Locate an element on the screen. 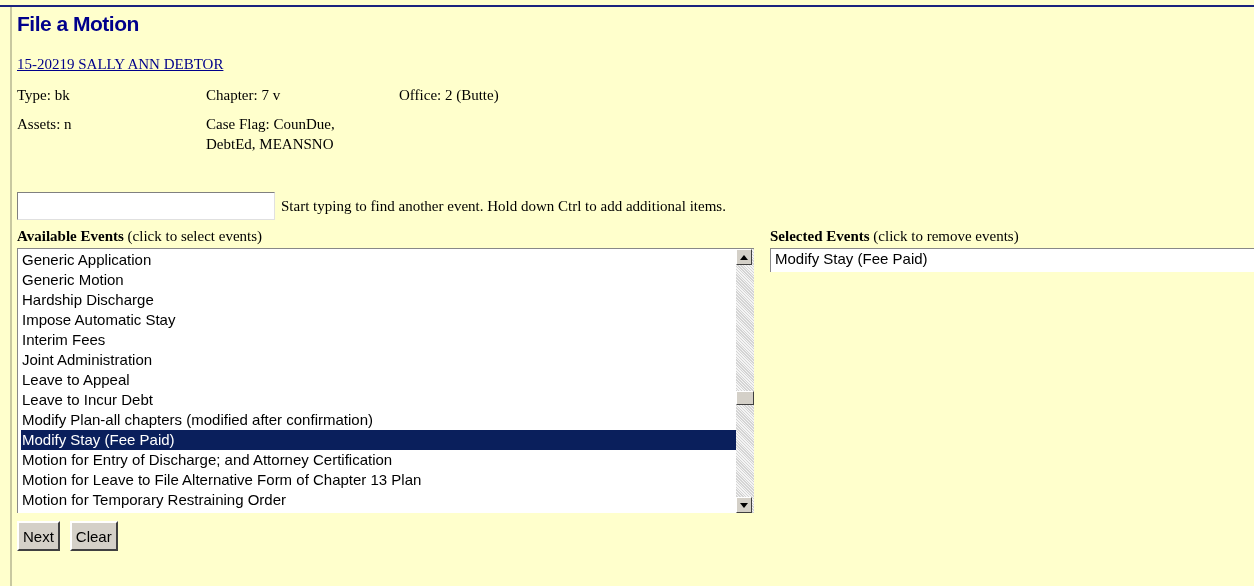  case-detail: Type: bk is located at coordinates (44, 95).